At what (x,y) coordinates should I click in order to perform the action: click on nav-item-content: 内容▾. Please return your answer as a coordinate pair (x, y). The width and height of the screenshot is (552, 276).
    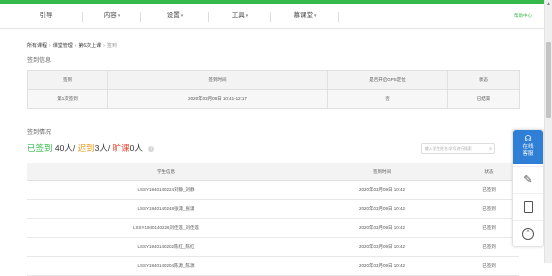
    Looking at the image, I should click on (112, 16).